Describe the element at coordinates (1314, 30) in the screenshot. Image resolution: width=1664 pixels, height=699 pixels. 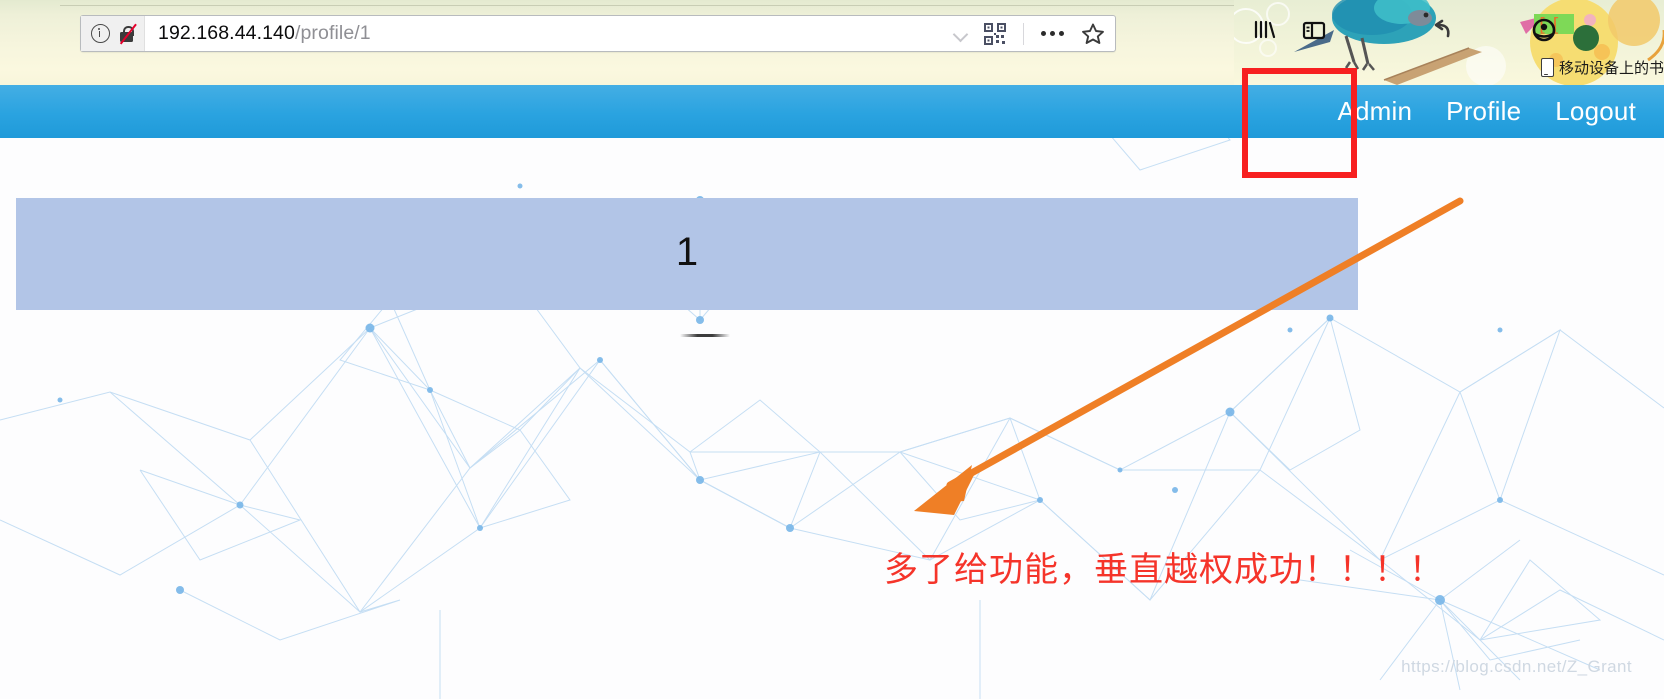
I see `sidebar-icon` at that location.